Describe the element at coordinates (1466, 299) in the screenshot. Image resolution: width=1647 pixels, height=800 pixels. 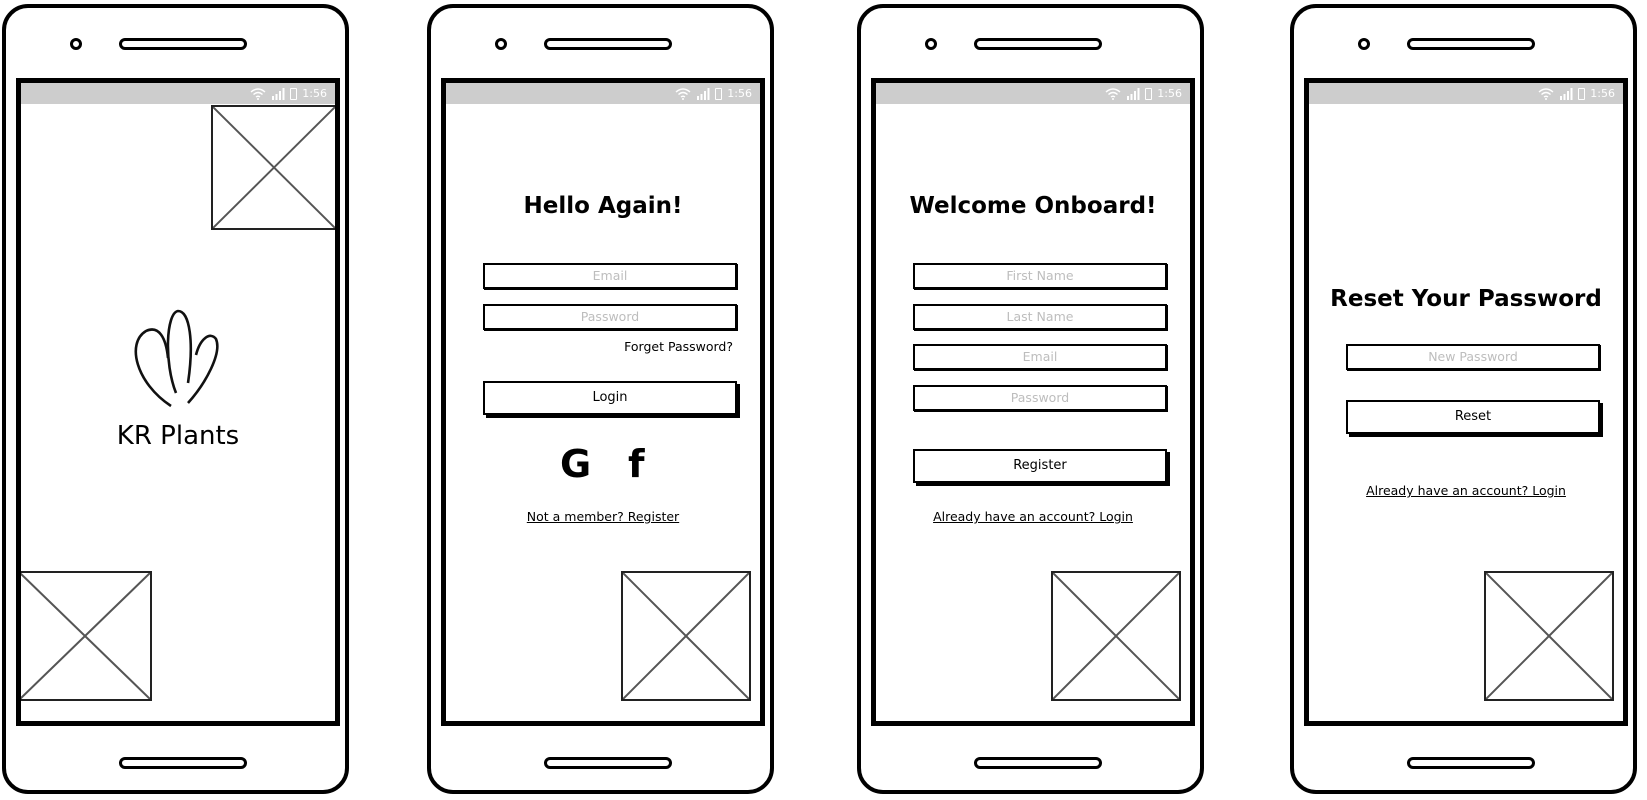
I see `page-title: Reset Your Password` at that location.